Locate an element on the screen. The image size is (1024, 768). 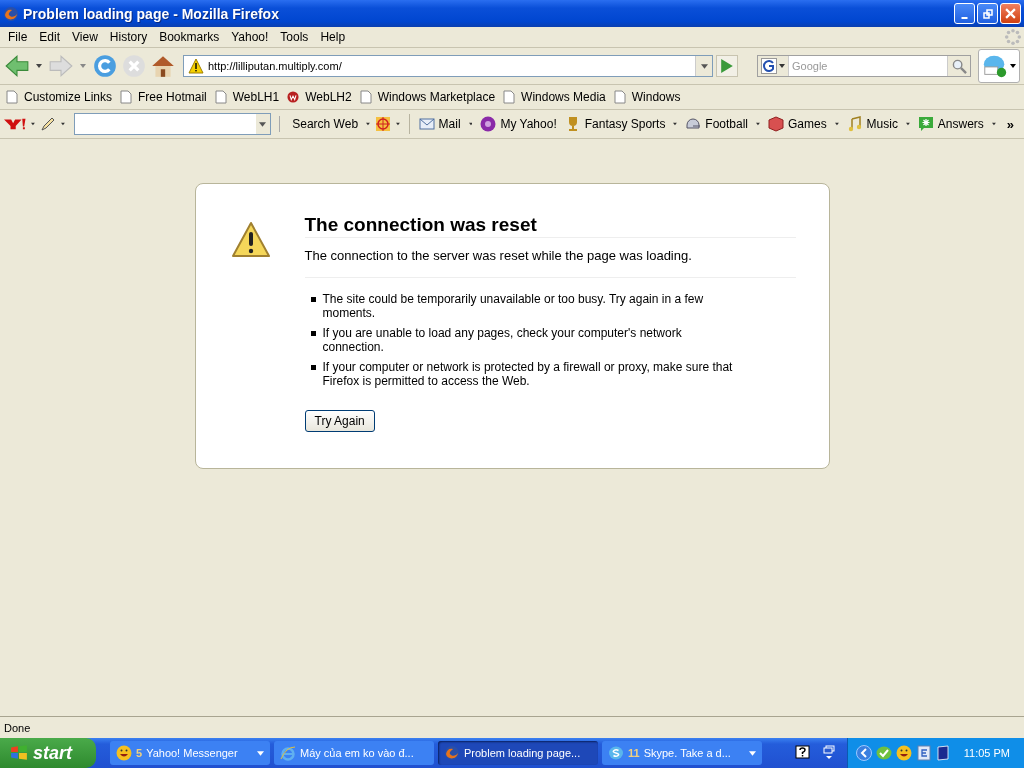
menu-item: Bookmarks is located at coordinates (189, 37).